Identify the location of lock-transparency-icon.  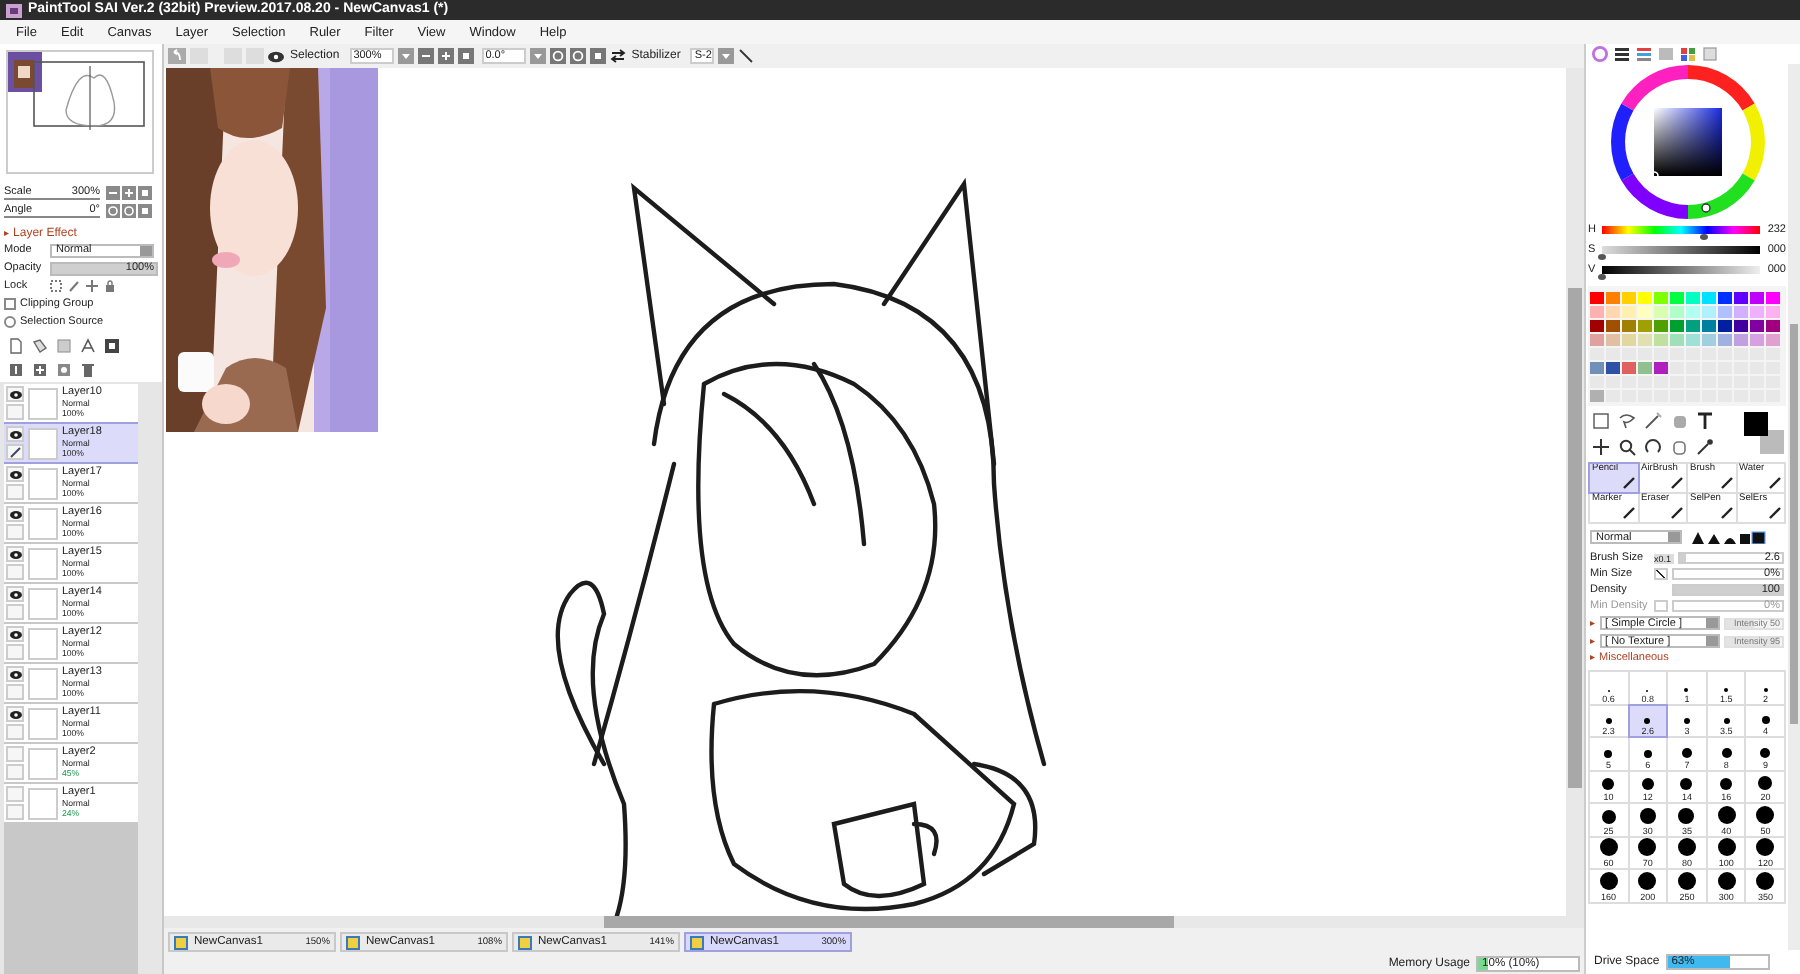
(56, 286).